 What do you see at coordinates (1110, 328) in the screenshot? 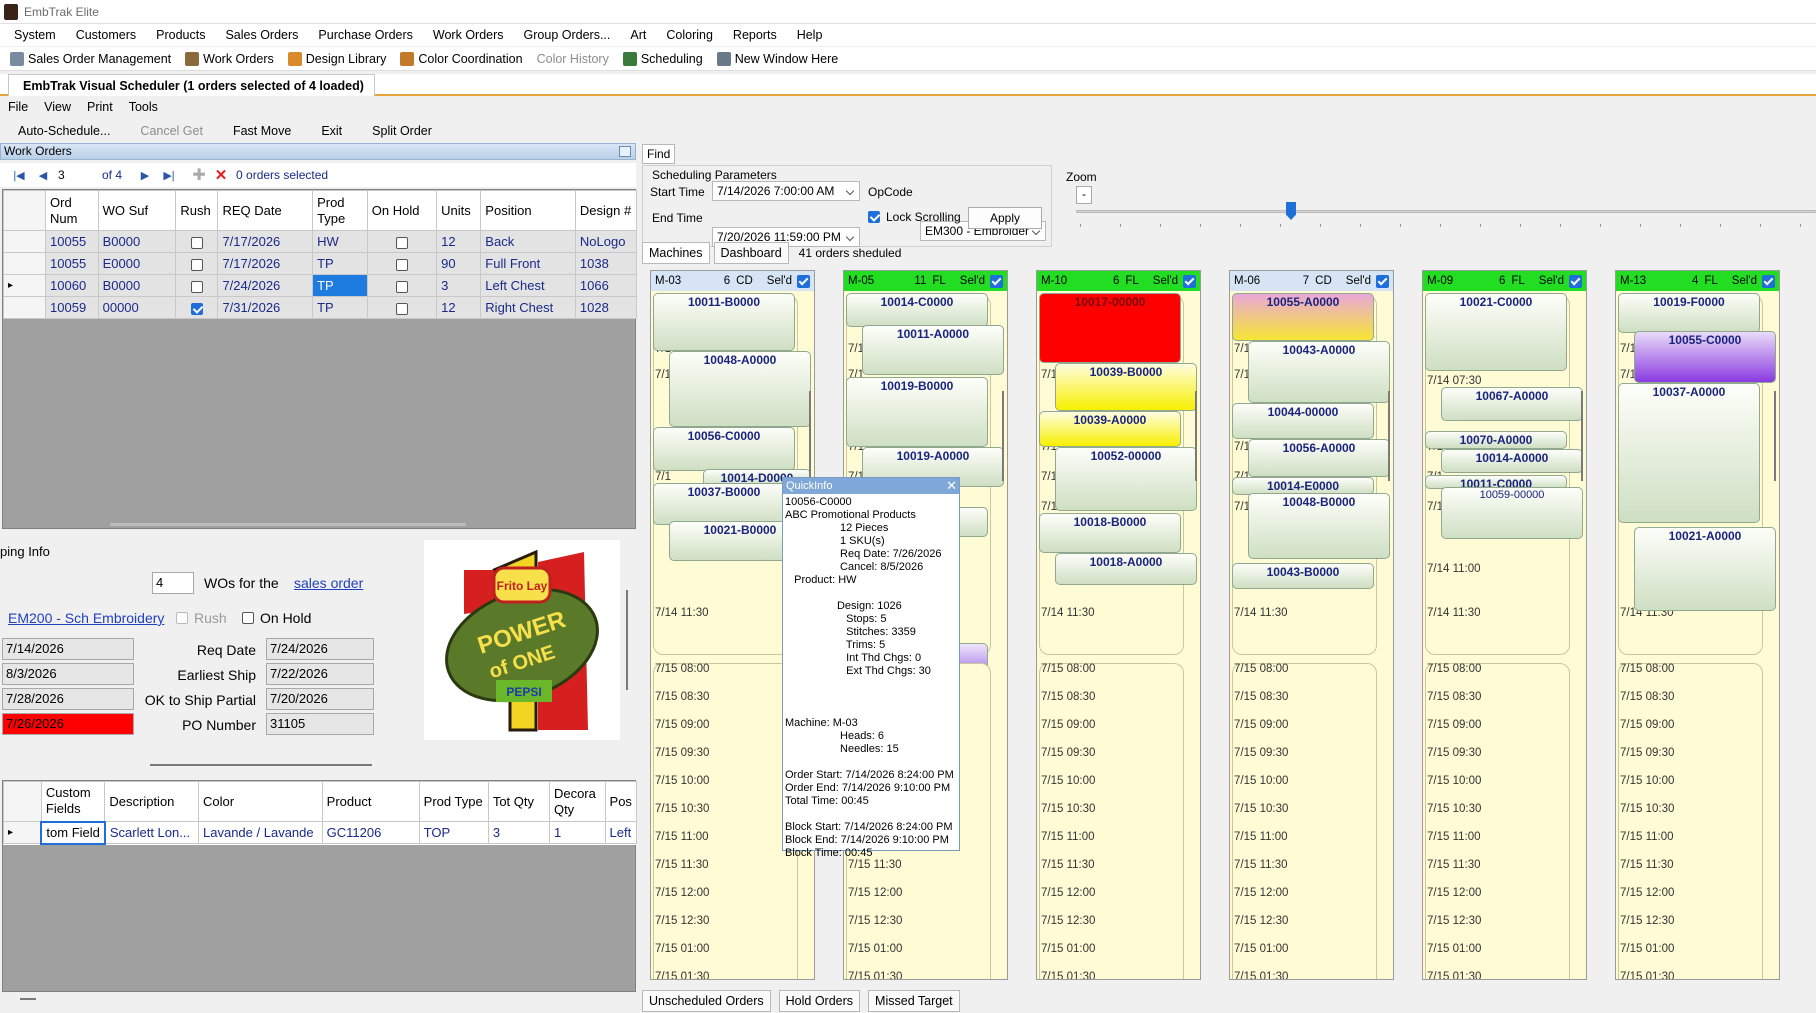
I see `order-block: 10017-00000` at bounding box center [1110, 328].